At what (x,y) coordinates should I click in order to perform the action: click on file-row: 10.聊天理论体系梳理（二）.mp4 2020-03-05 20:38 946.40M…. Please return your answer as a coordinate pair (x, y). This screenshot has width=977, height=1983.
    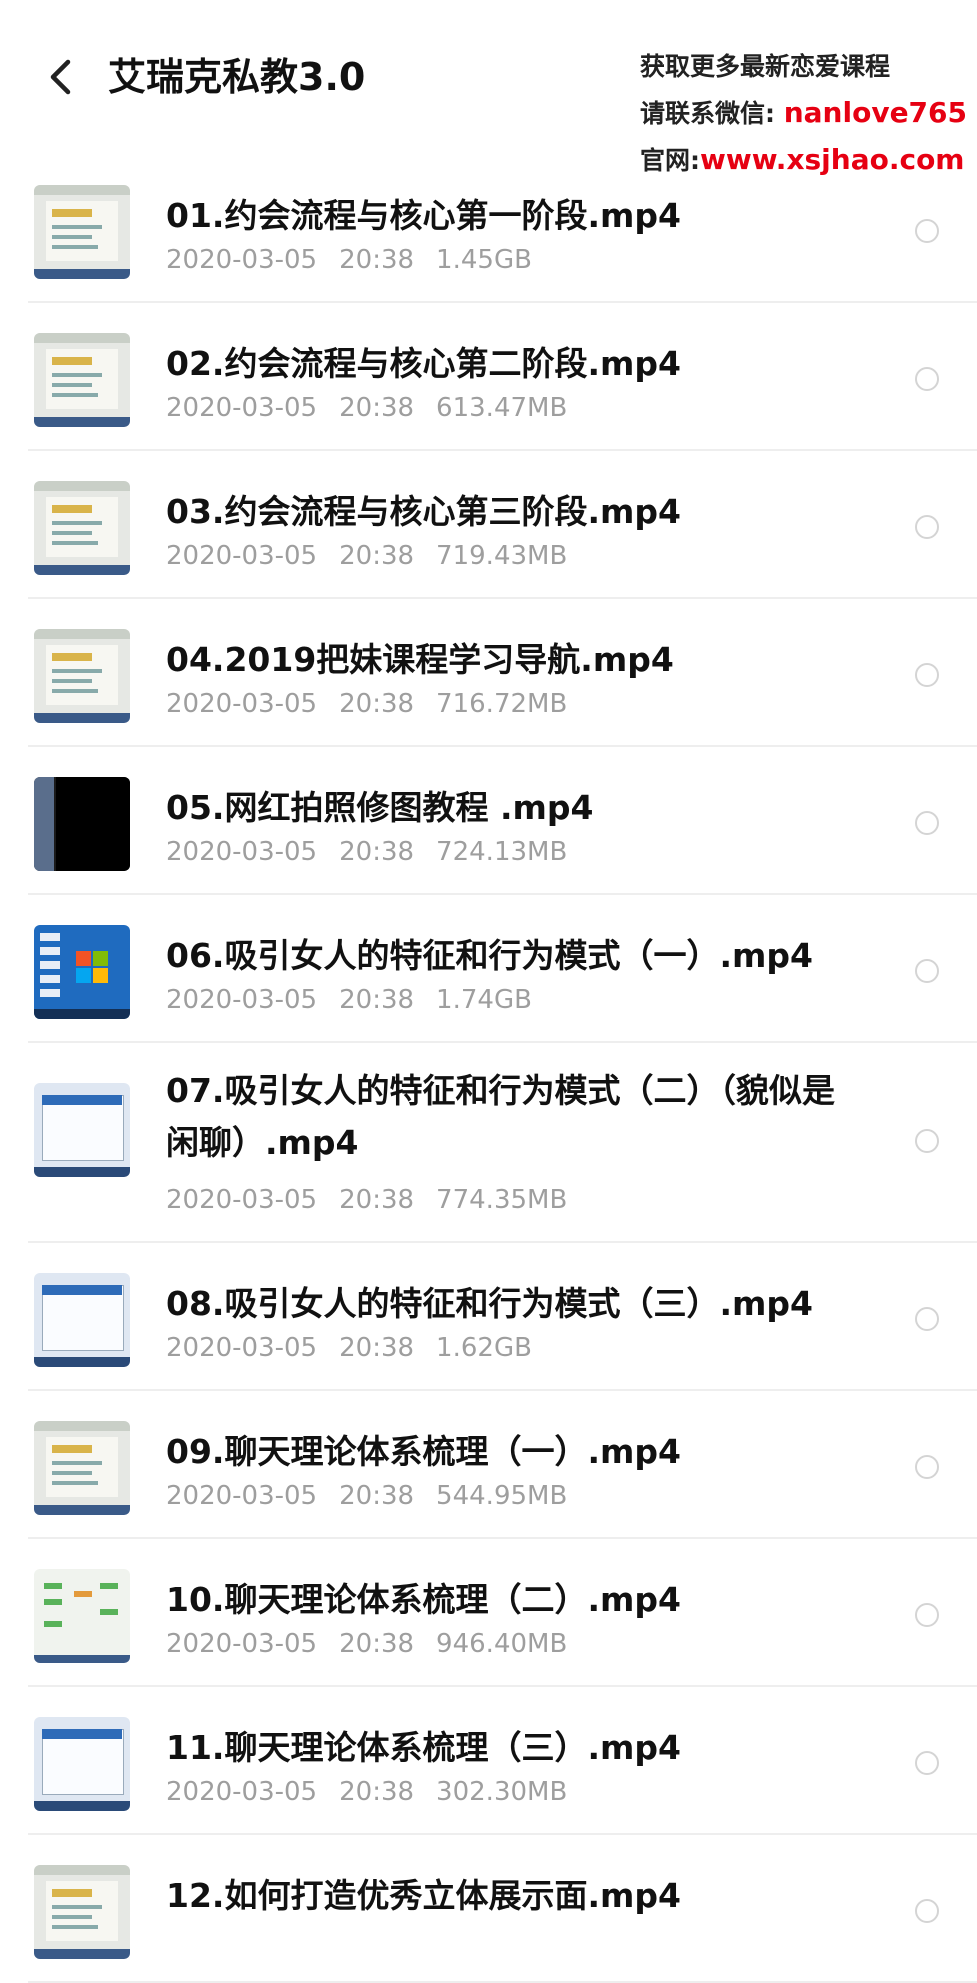
    Looking at the image, I should click on (488, 1613).